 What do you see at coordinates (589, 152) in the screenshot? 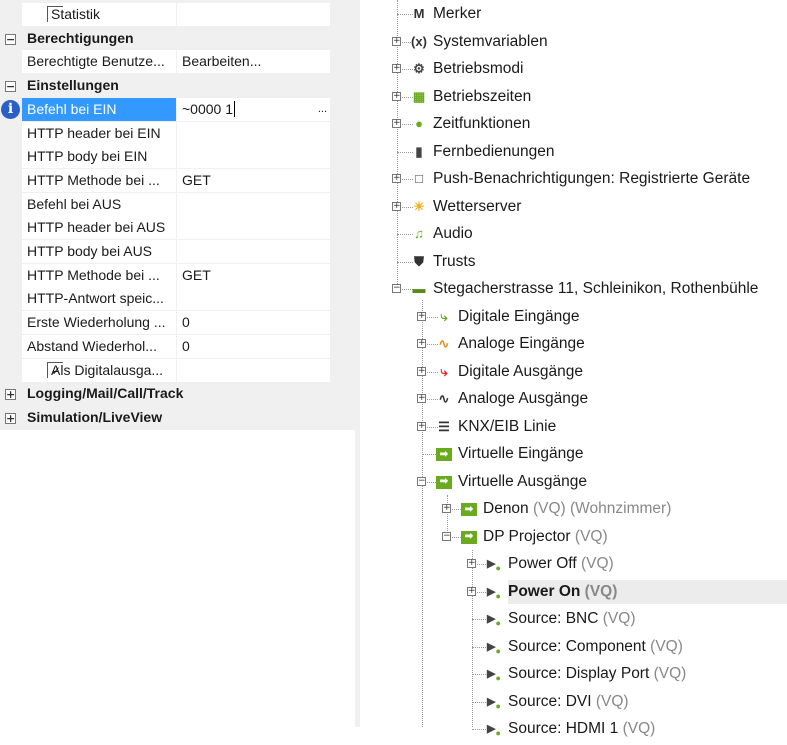
I see `tree-item: ▮ Fernbedienungen` at bounding box center [589, 152].